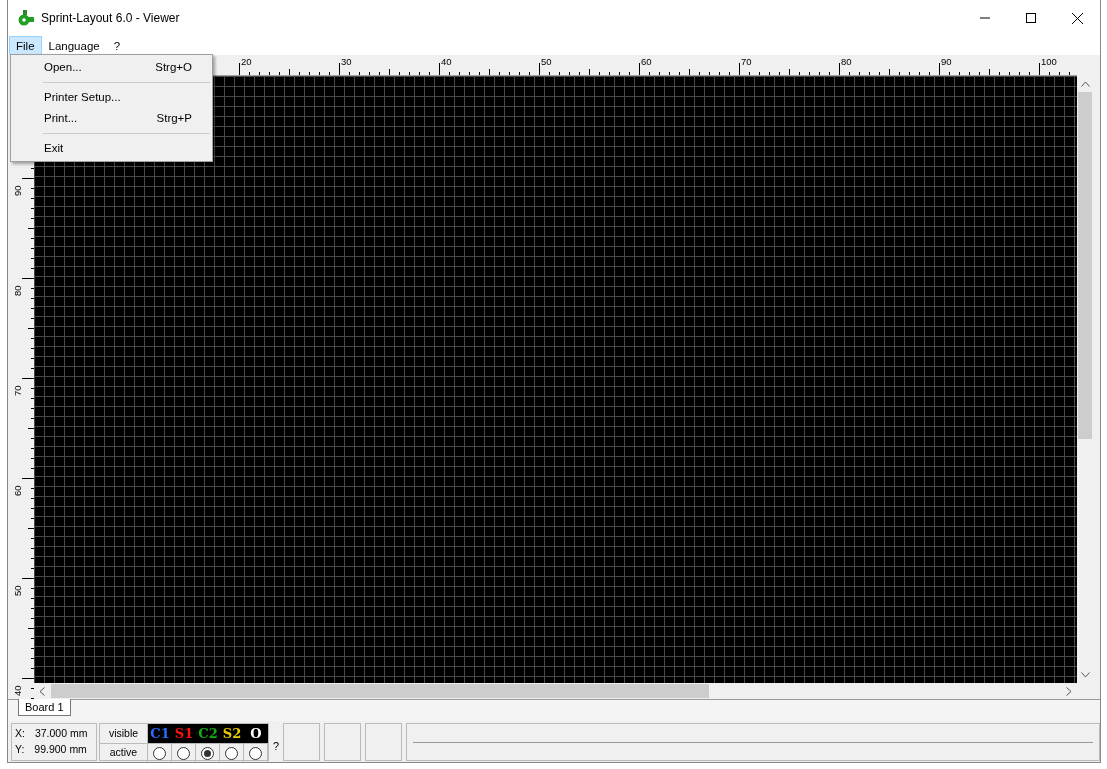 Image resolution: width=1107 pixels, height=769 pixels. What do you see at coordinates (111, 148) in the screenshot?
I see `menu-item: Exit` at bounding box center [111, 148].